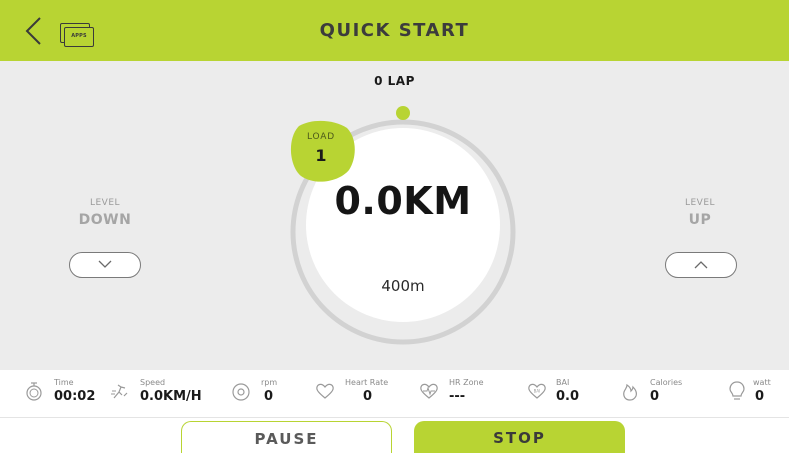 The width and height of the screenshot is (789, 453). Describe the element at coordinates (466, 382) in the screenshot. I see `stat-label: HR Zone` at that location.